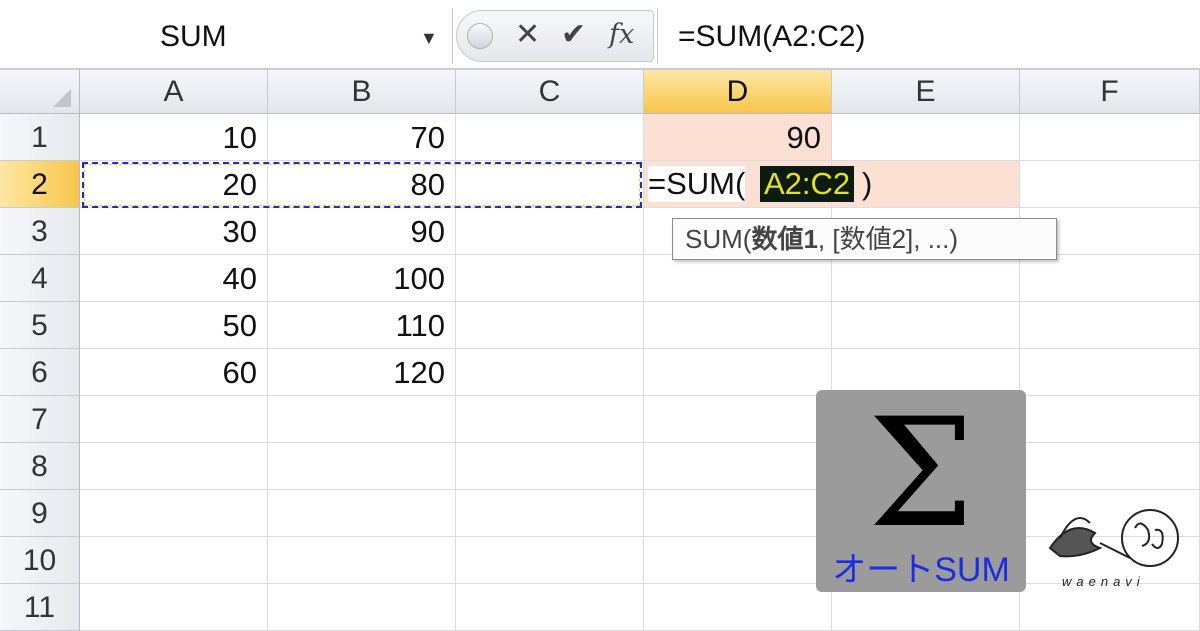 This screenshot has width=1200, height=631. I want to click on cell-e4, so click(926, 278).